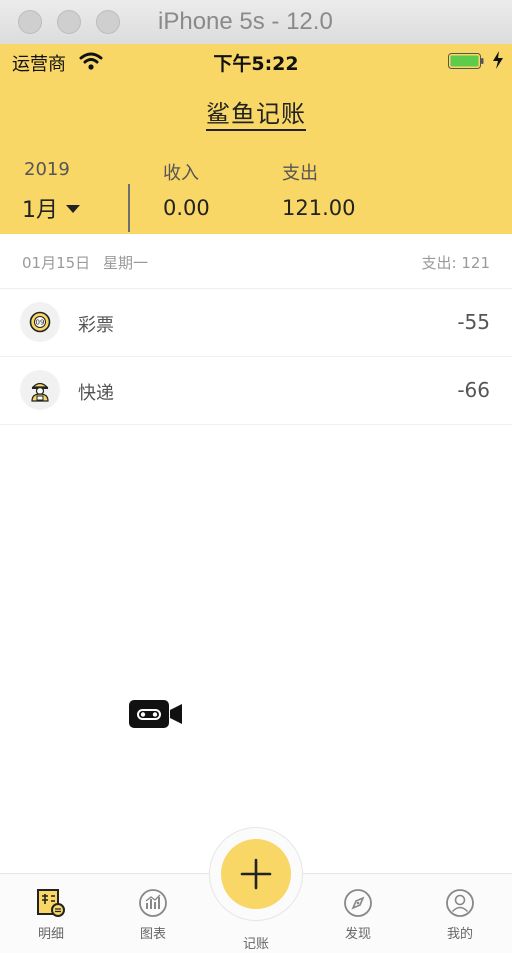  Describe the element at coordinates (108, 22) in the screenshot. I see `zoom-window-button` at that location.